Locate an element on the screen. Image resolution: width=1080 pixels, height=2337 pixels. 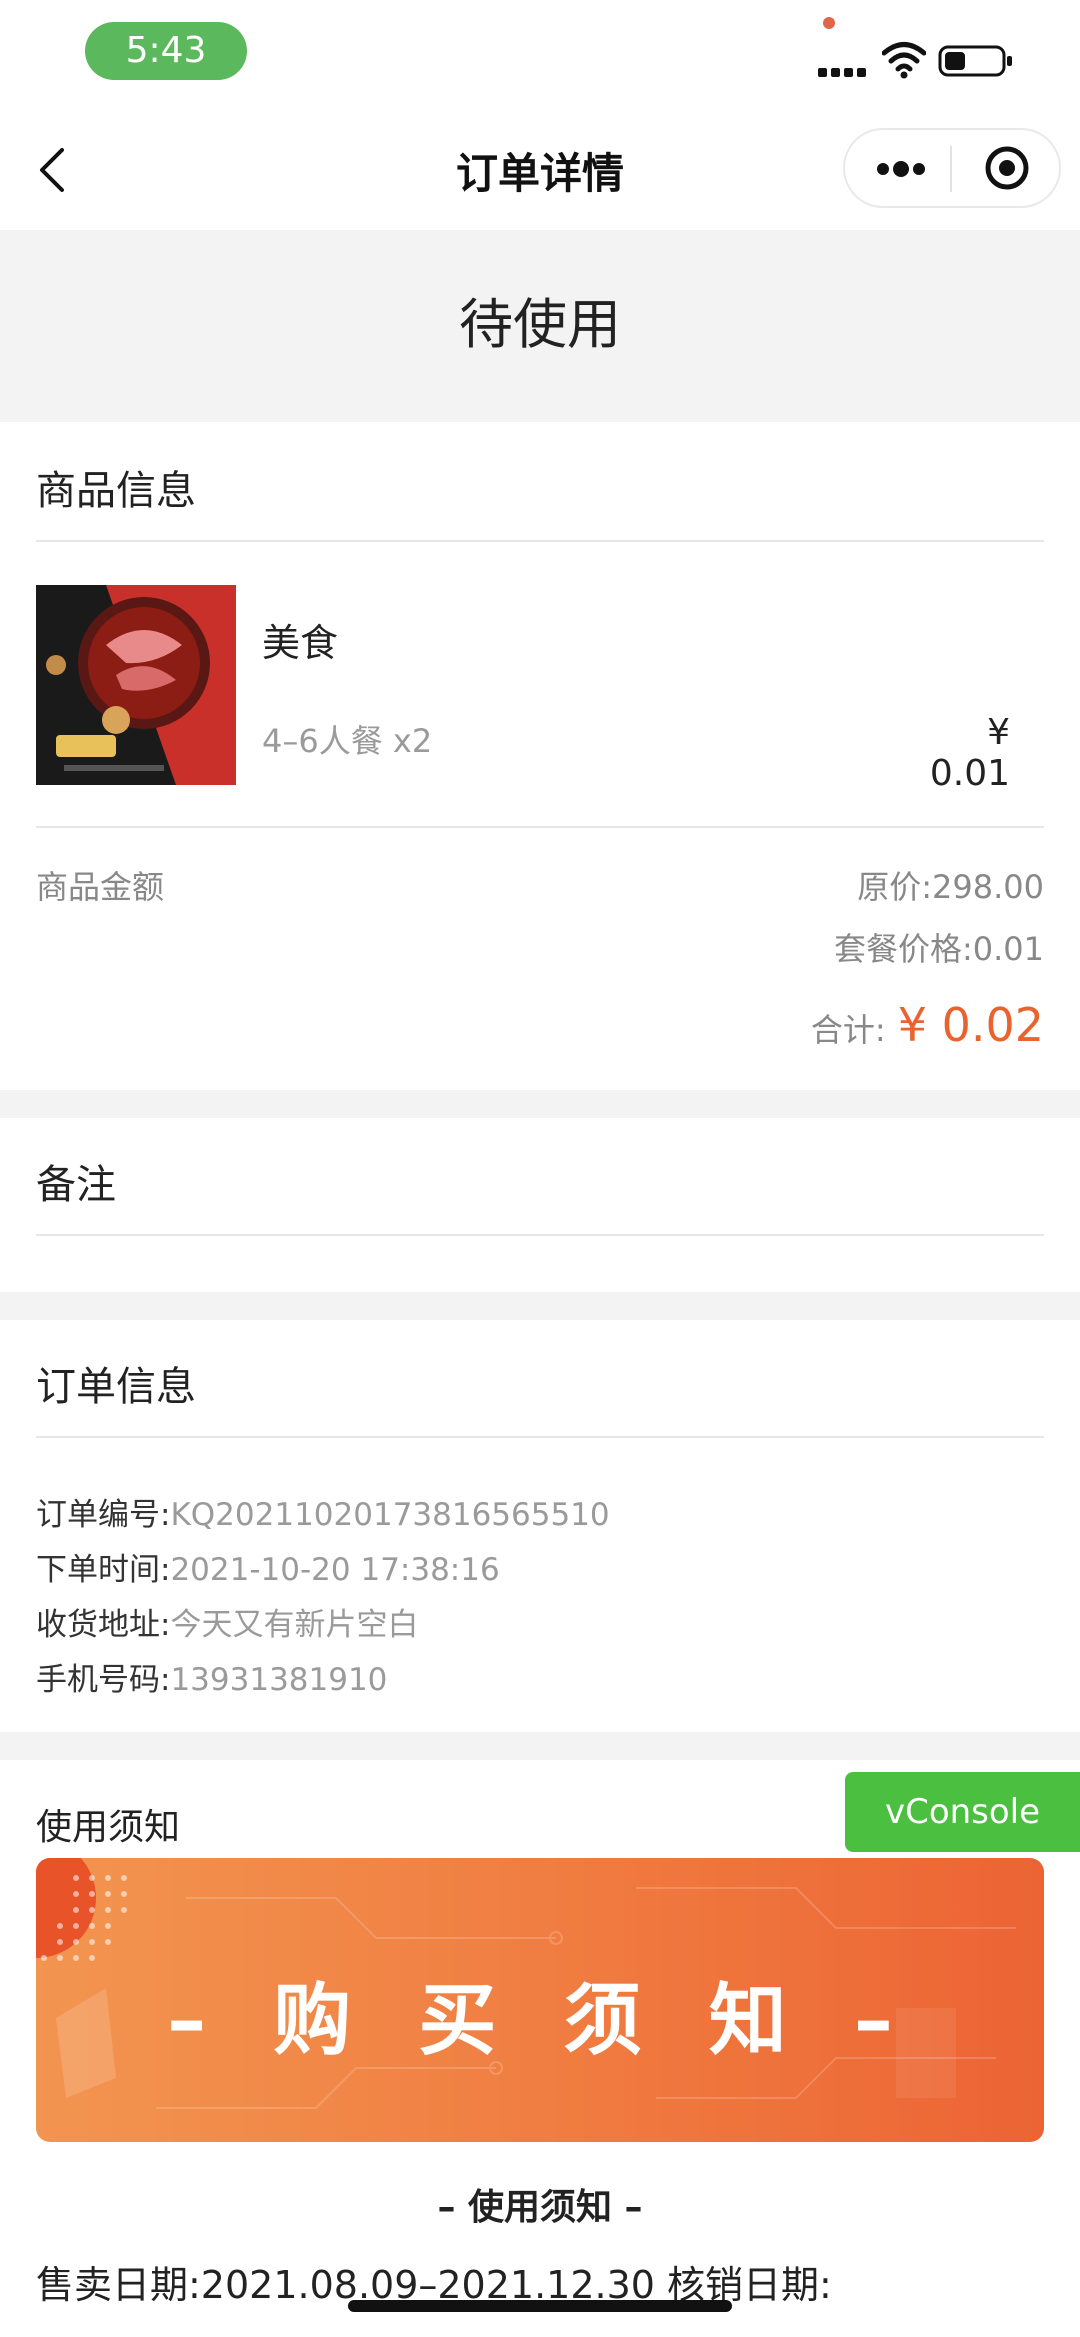
phone-value: 13931381910 is located at coordinates (279, 1680).